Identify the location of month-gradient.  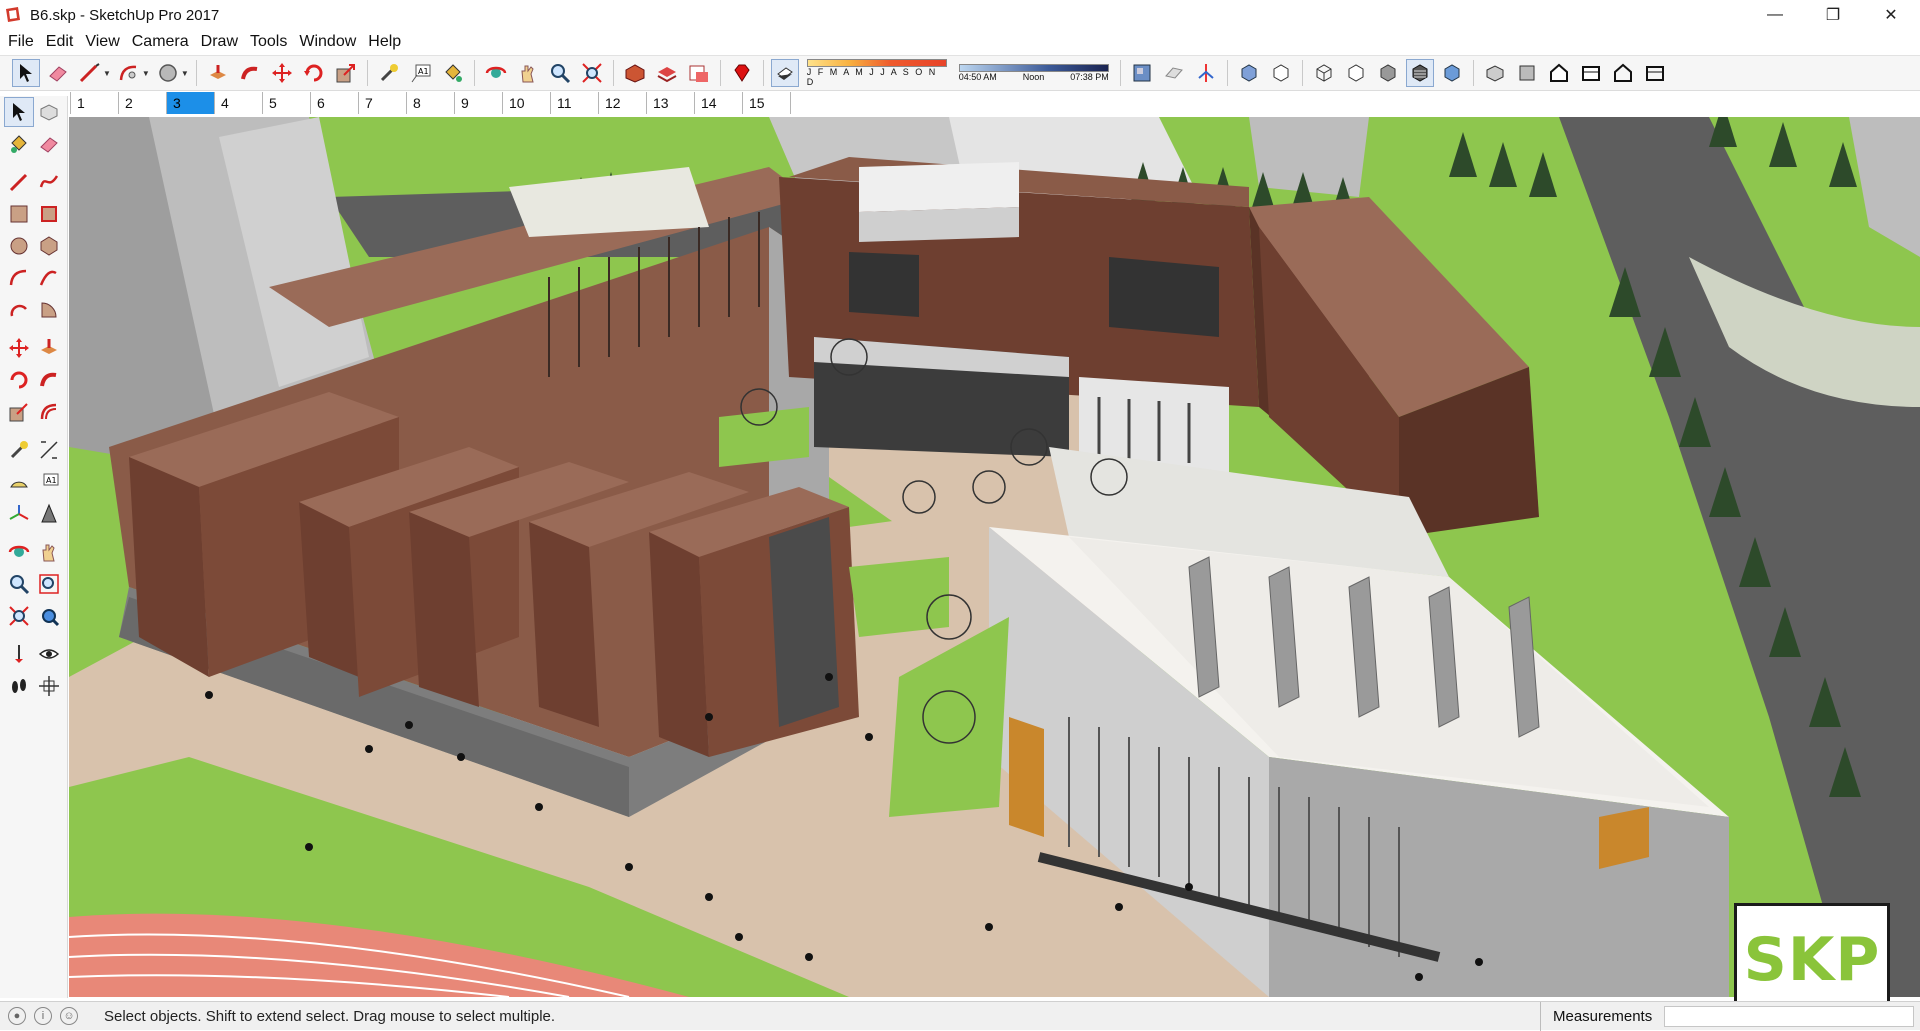
(876, 63).